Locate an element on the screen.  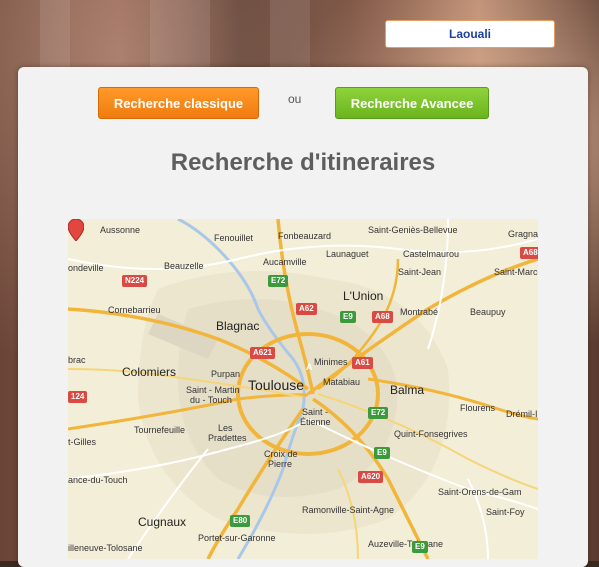
map-place-label: Flourens is located at coordinates (478, 408).